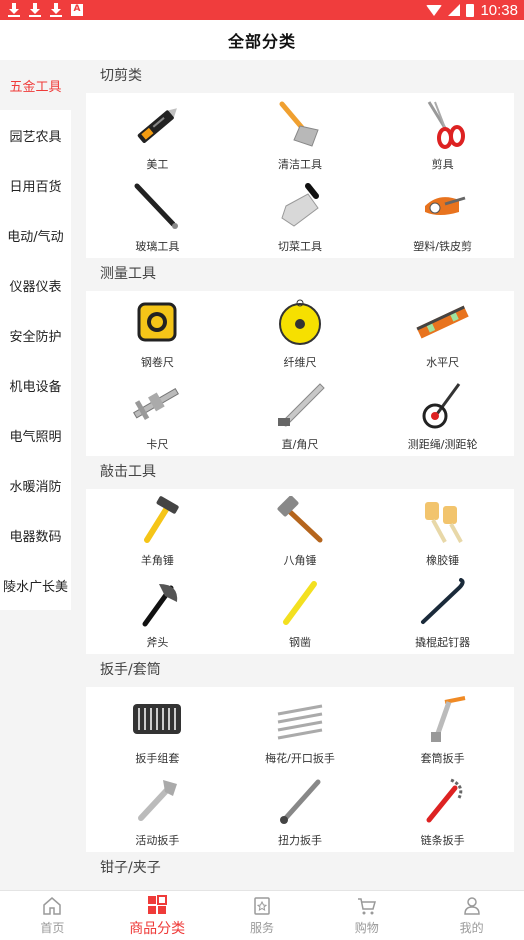 This screenshot has width=524, height=940. What do you see at coordinates (300, 603) in the screenshot?
I see `chisel-icon` at bounding box center [300, 603].